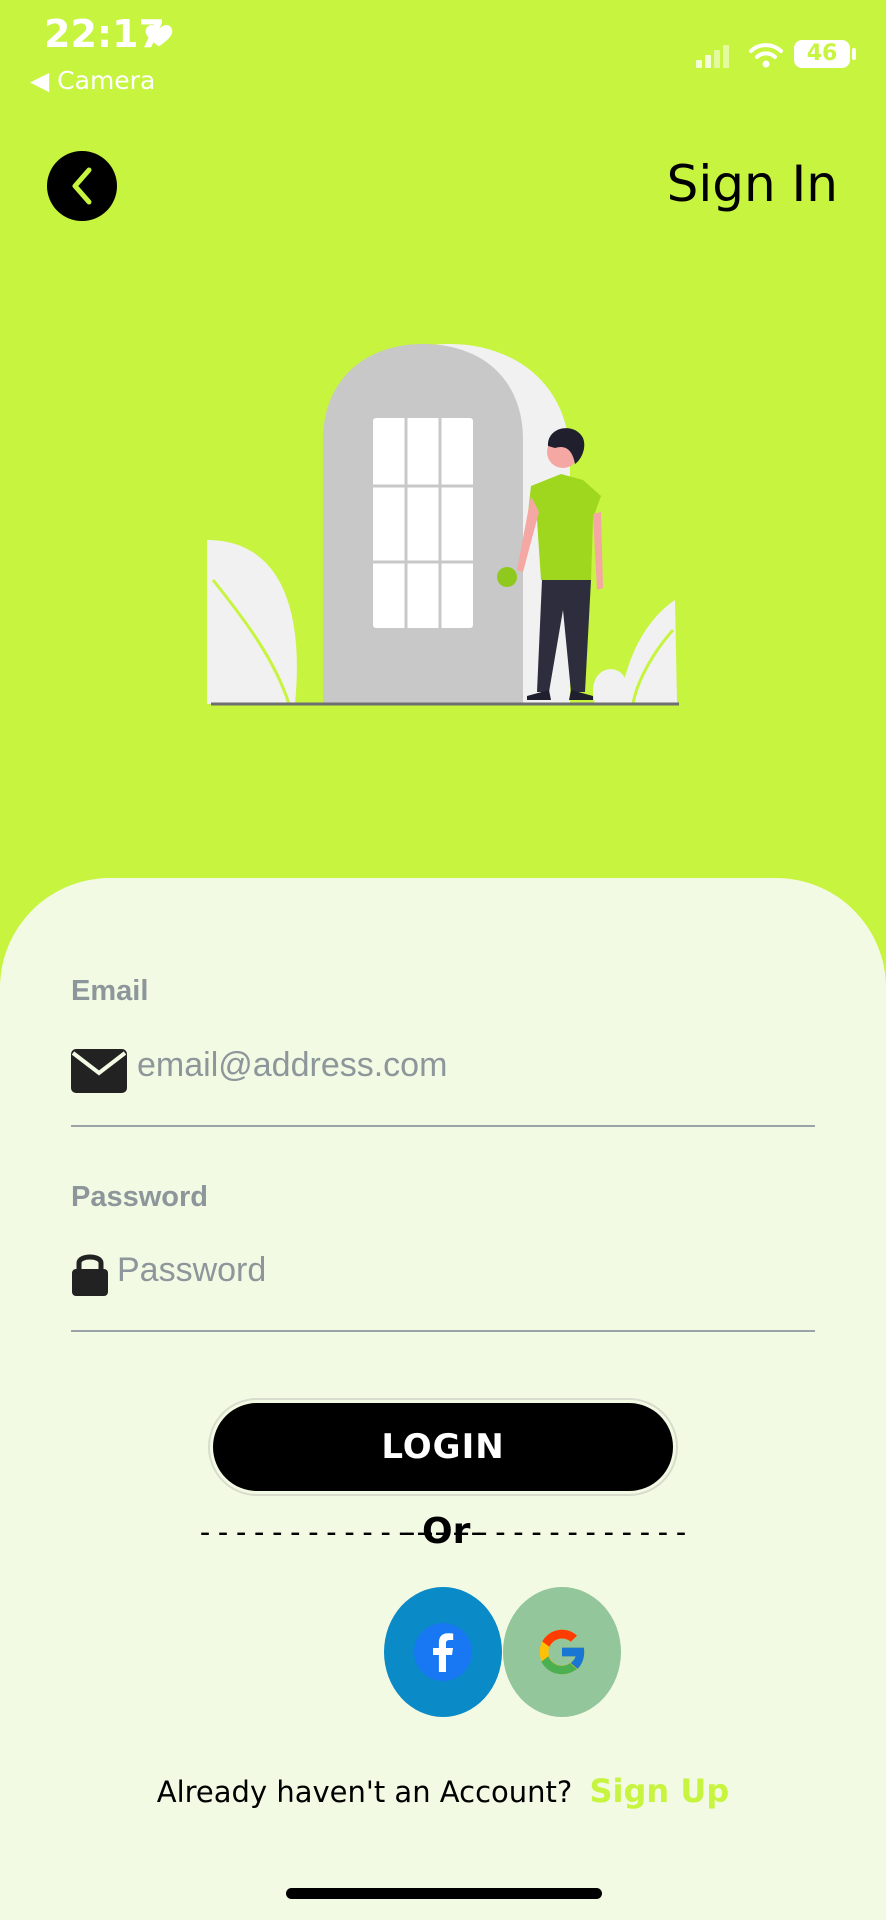 This screenshot has width=886, height=1920. I want to click on battery-cap, so click(854, 54).